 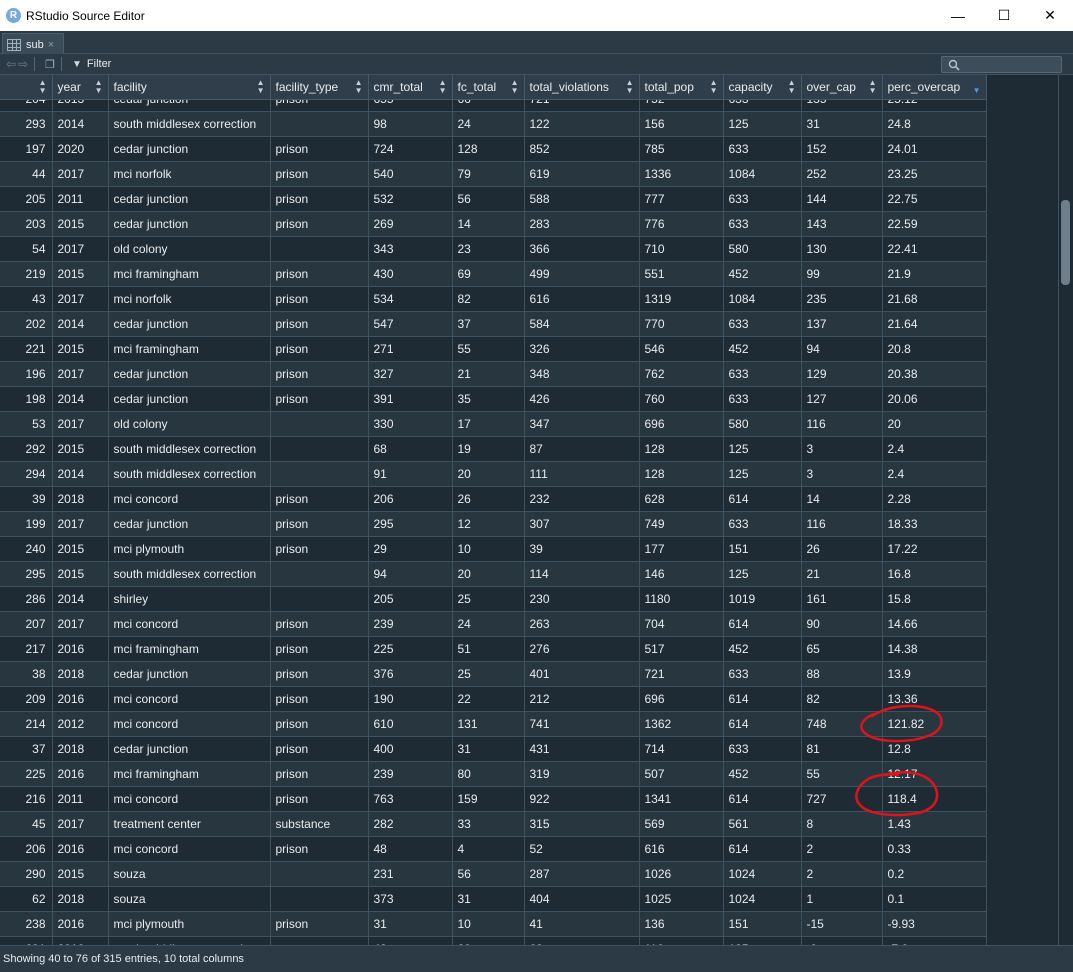 What do you see at coordinates (488, 87) in the screenshot?
I see `column-header-fc-total: fc_total ▲ ▼` at bounding box center [488, 87].